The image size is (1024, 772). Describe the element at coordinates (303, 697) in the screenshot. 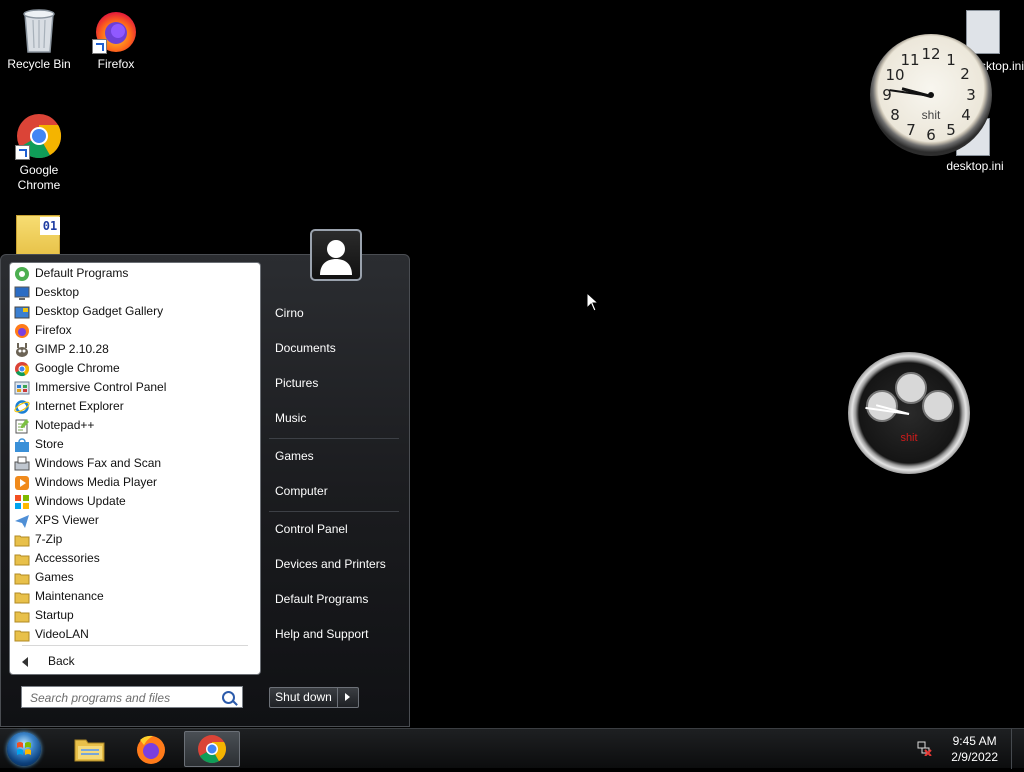

I see `shutdown-button: Shut down` at that location.